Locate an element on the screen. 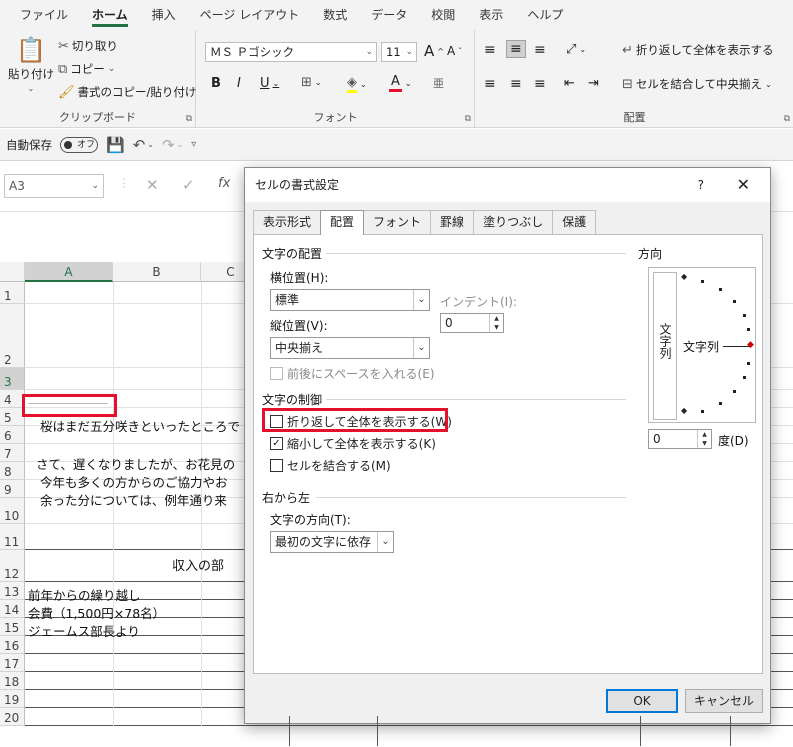  tab-home: ホーム is located at coordinates (110, 15).